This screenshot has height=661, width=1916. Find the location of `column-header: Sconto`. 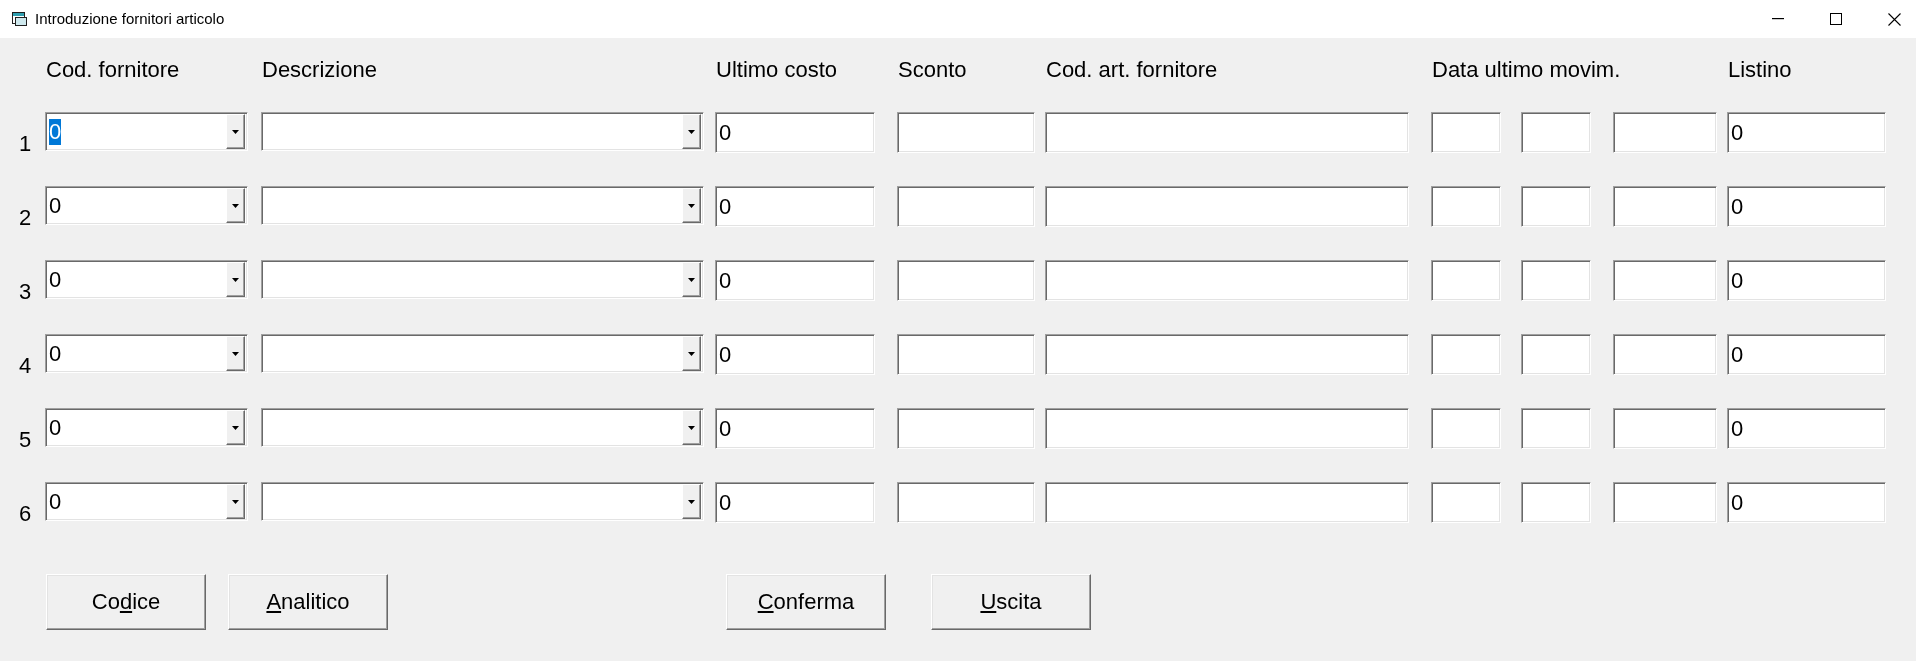

column-header: Sconto is located at coordinates (932, 70).